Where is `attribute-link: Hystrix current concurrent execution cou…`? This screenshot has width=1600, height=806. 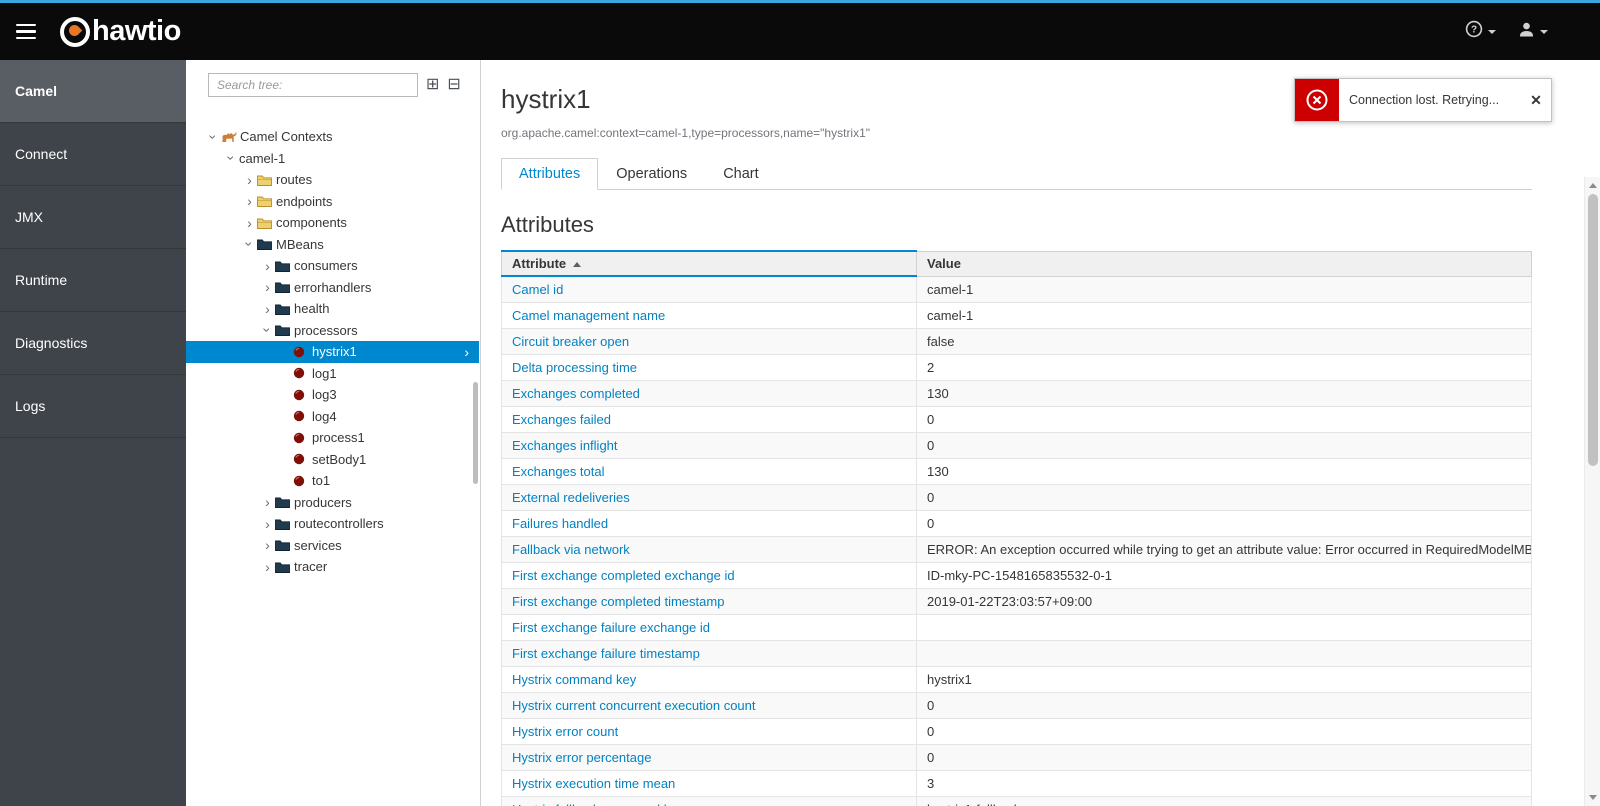
attribute-link: Hystrix current concurrent execution cou… is located at coordinates (634, 705).